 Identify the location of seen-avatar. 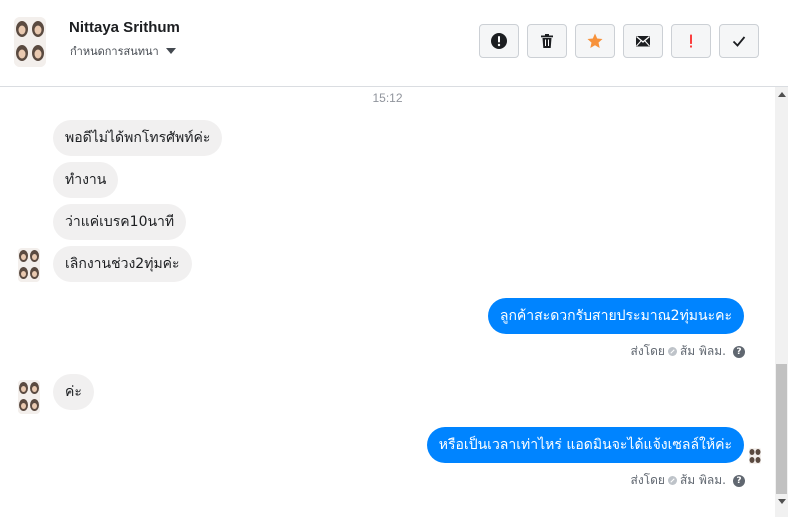
(755, 456).